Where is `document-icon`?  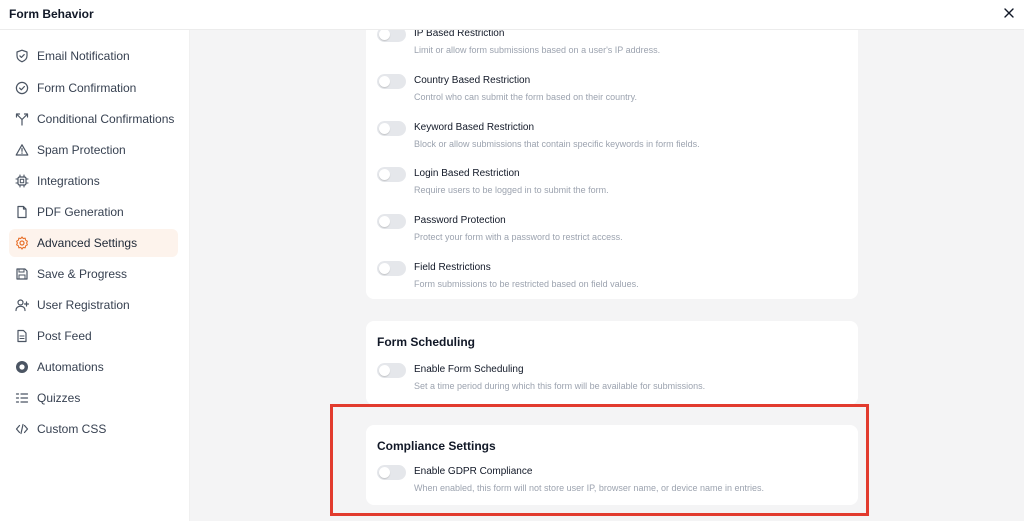
document-icon is located at coordinates (22, 212).